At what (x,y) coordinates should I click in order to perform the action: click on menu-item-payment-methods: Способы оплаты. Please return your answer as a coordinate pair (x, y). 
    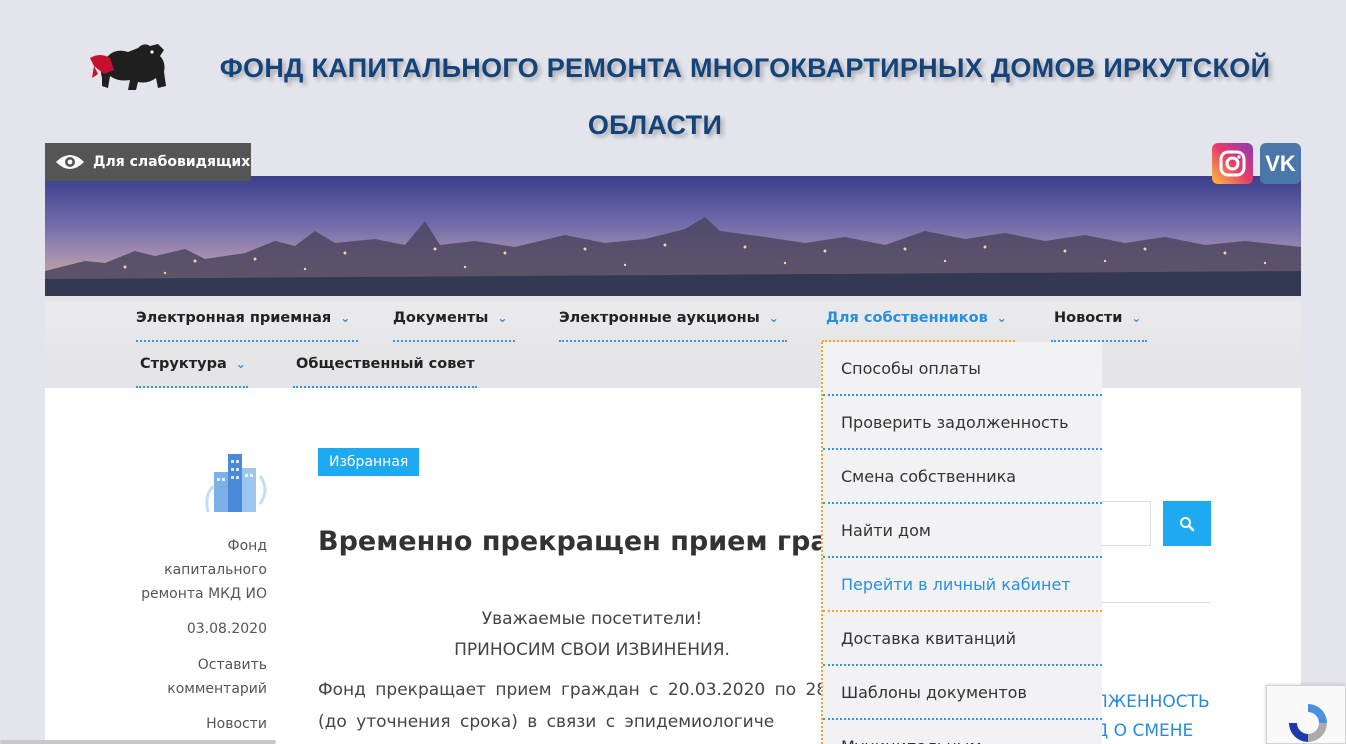
    Looking at the image, I should click on (962, 369).